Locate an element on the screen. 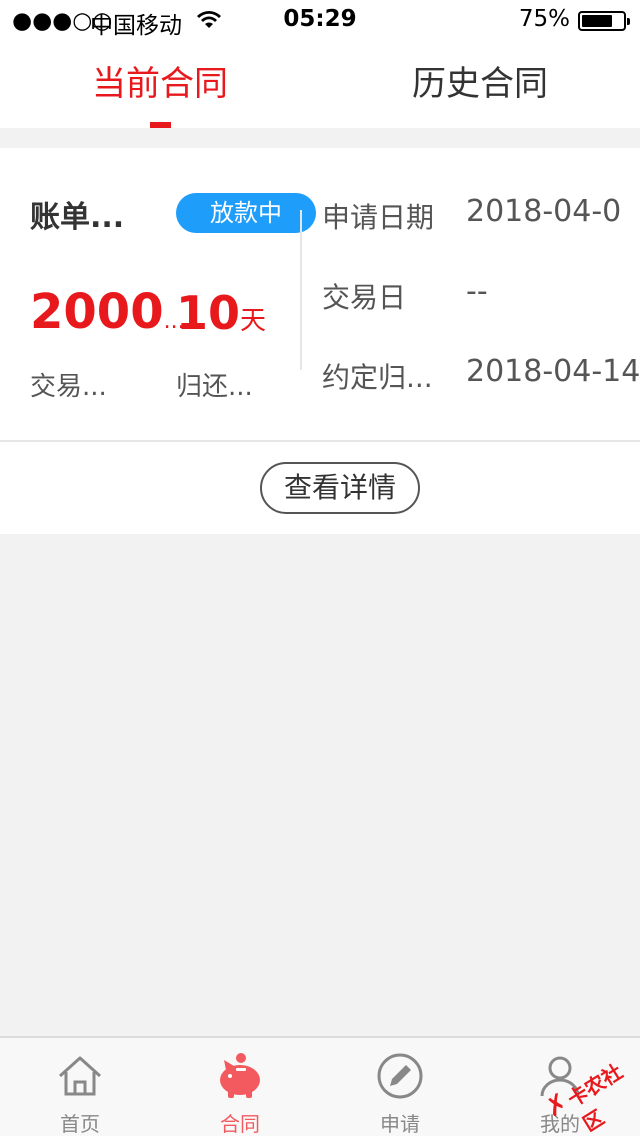  nav-item-contract: 合同 is located at coordinates (240, 1087).